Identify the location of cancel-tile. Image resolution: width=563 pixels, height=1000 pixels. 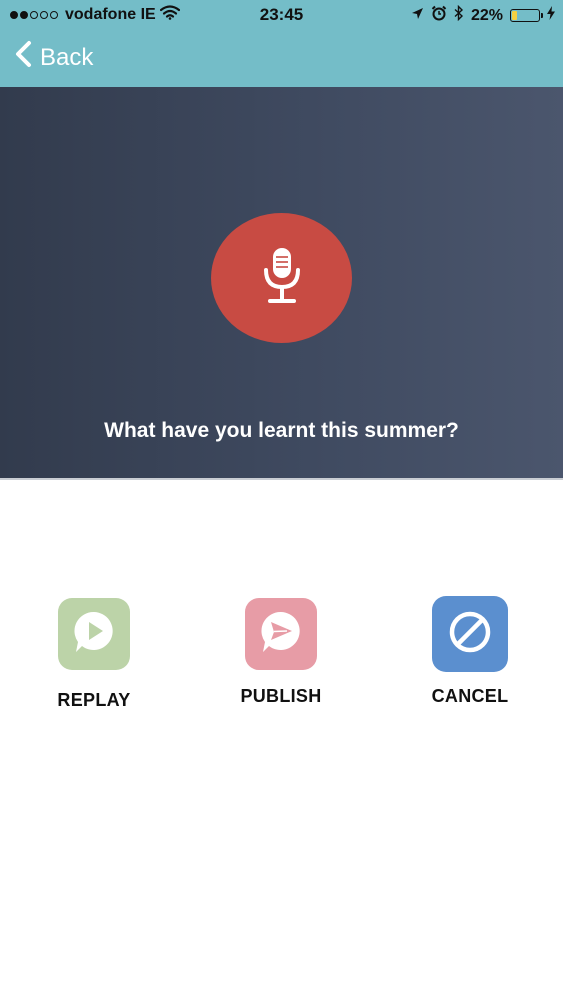
(470, 634).